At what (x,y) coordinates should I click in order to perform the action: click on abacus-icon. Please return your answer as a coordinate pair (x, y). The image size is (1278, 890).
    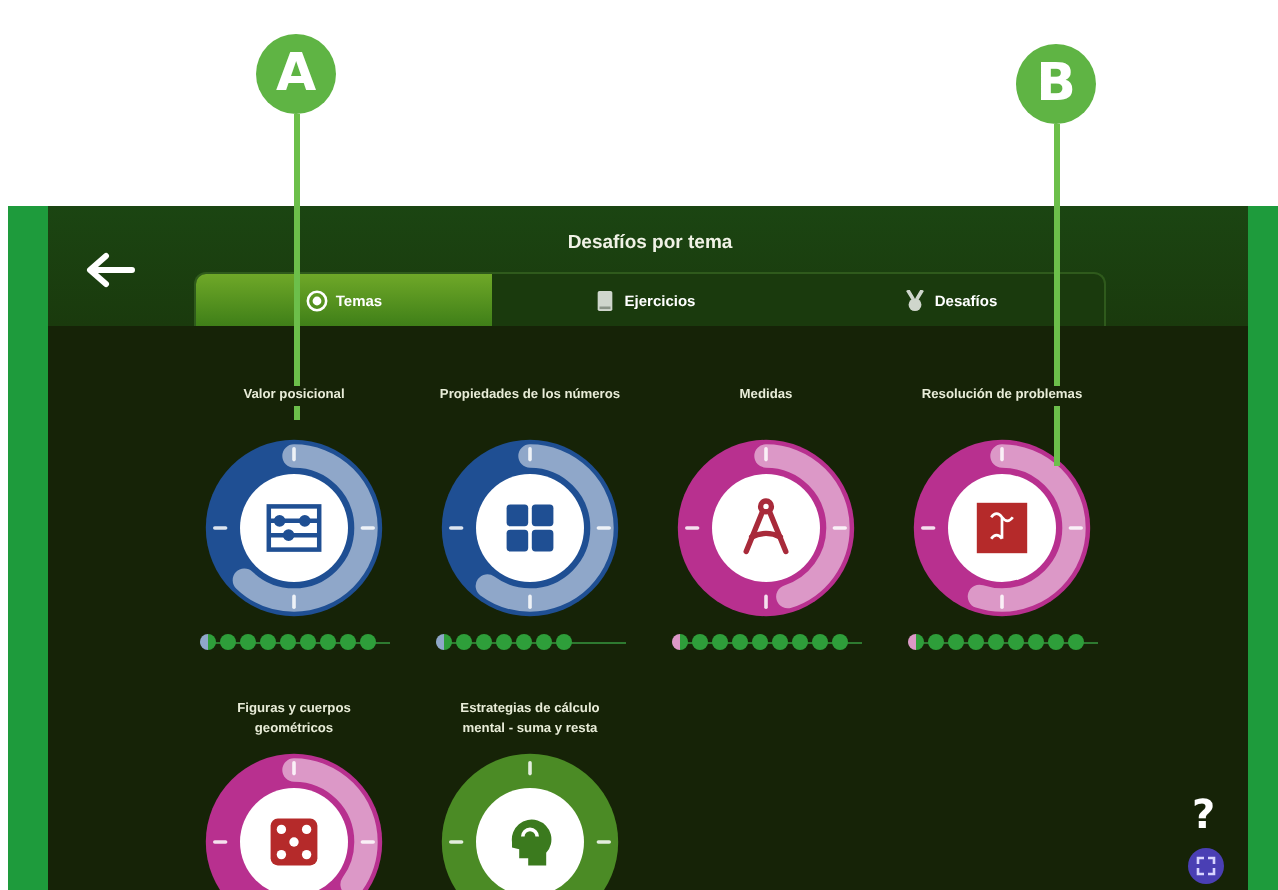
    Looking at the image, I should click on (294, 528).